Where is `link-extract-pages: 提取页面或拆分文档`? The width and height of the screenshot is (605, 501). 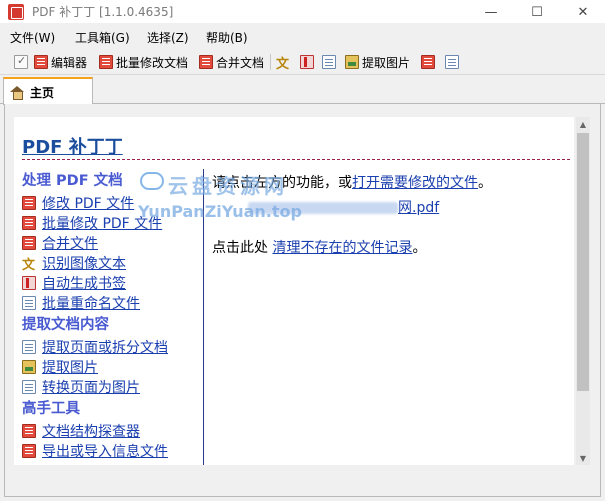
link-extract-pages: 提取页面或拆分文档 is located at coordinates (112, 347).